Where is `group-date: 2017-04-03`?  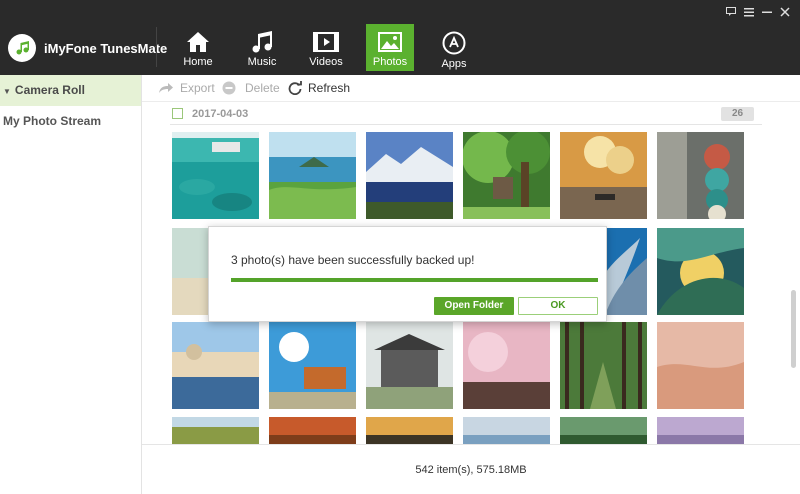
group-date: 2017-04-03 is located at coordinates (220, 114).